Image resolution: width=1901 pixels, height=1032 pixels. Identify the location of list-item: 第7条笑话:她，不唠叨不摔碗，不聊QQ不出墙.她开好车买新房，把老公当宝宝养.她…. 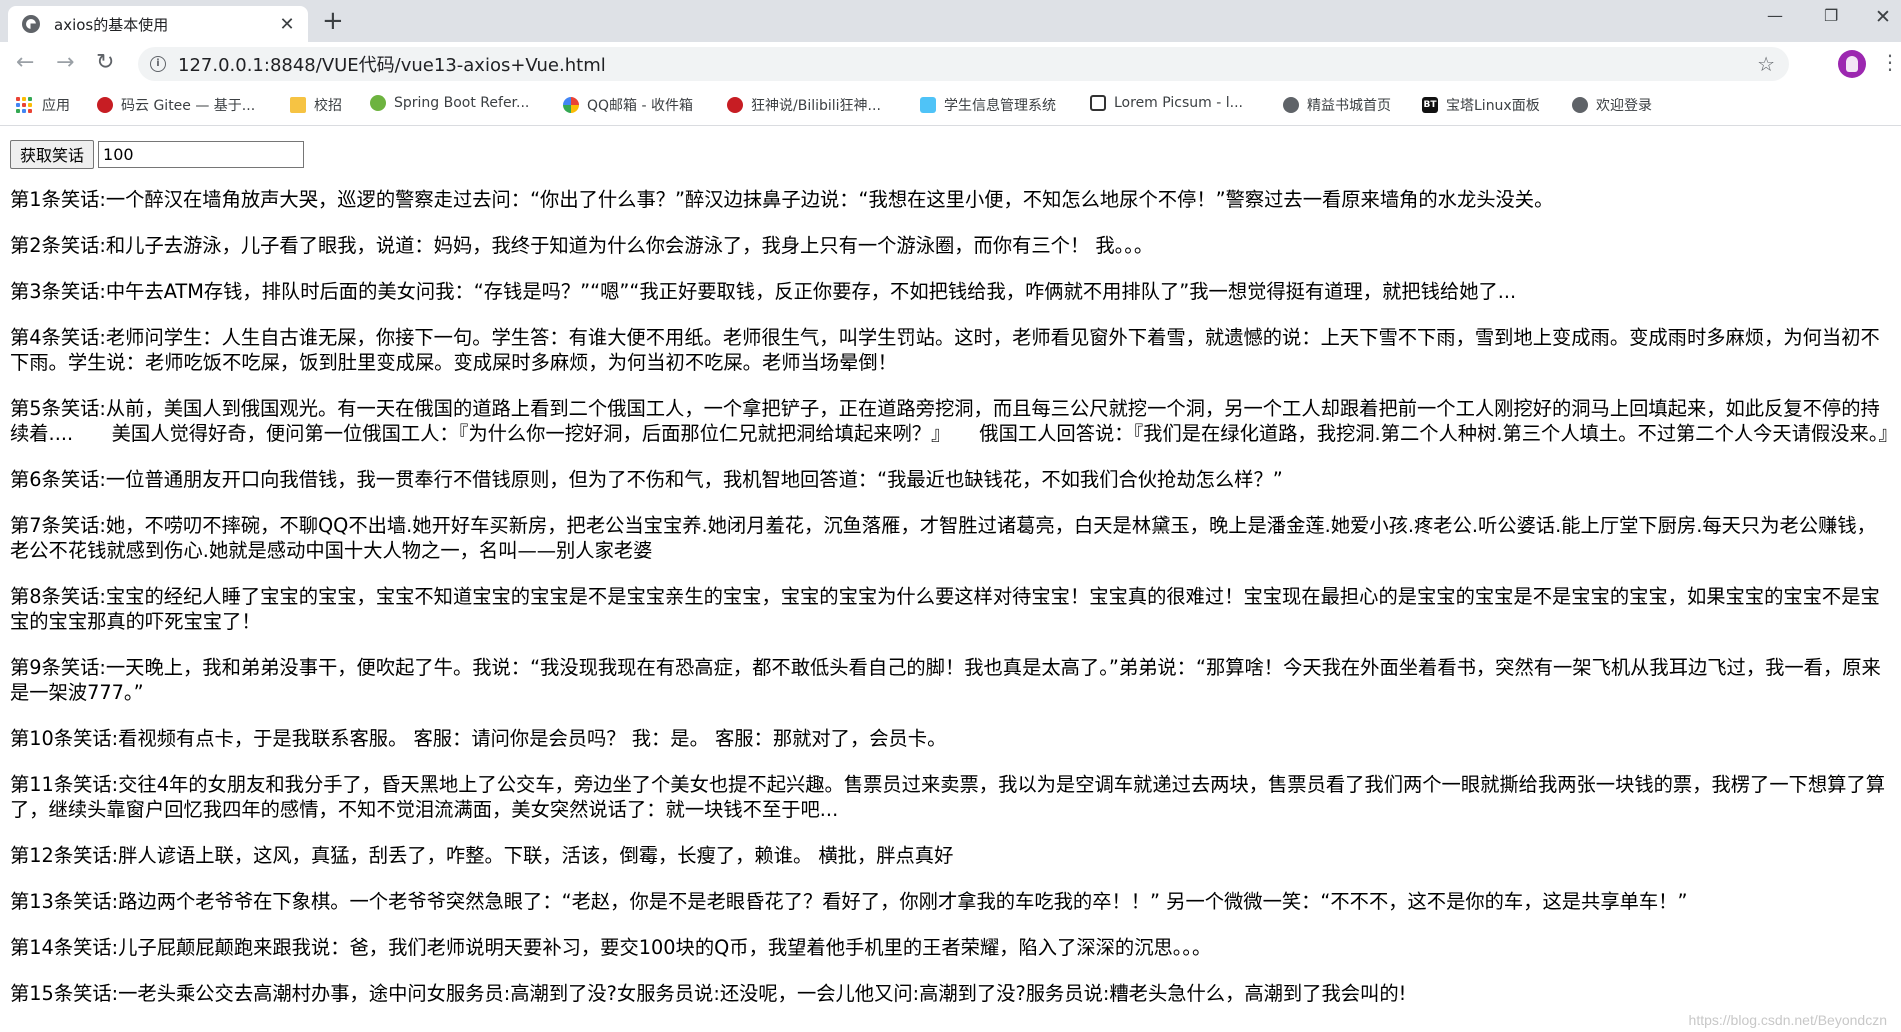
(943, 538).